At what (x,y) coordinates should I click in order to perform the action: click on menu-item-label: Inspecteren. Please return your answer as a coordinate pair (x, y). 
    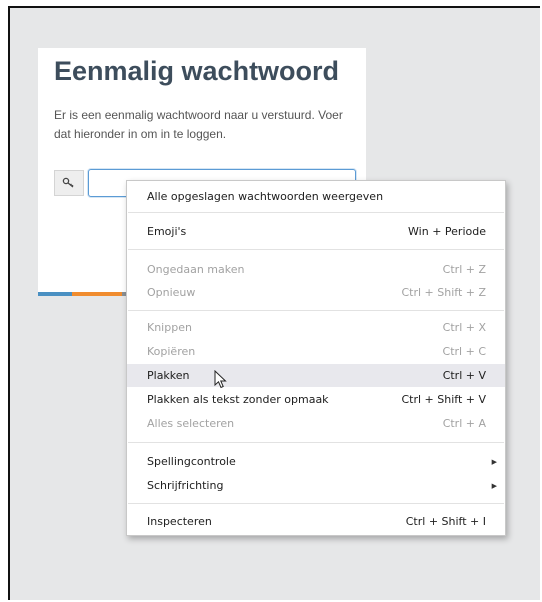
    Looking at the image, I should click on (179, 521).